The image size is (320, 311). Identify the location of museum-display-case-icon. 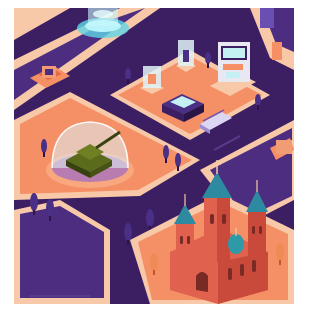
(152, 80).